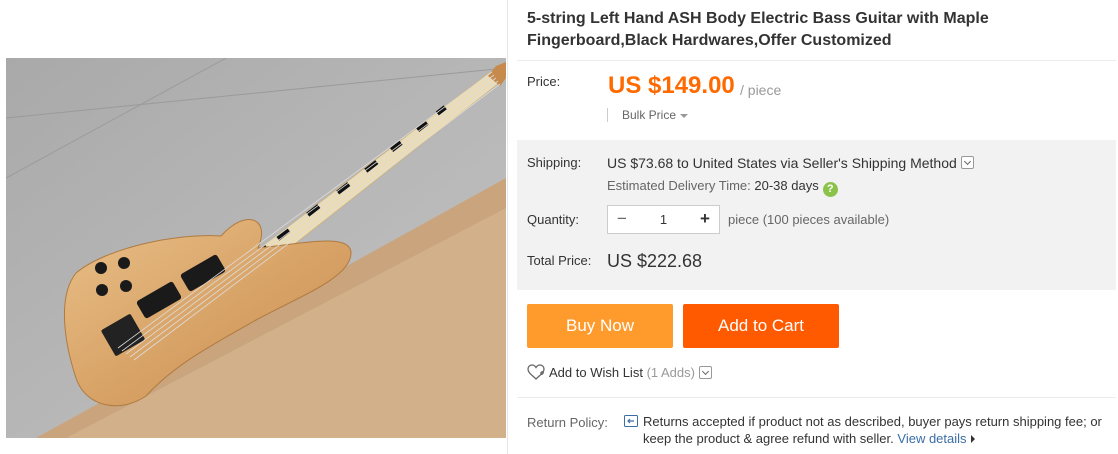 The width and height of the screenshot is (1118, 454). I want to click on add-to-wishlist: Add to Wish List (1 Adds), so click(619, 372).